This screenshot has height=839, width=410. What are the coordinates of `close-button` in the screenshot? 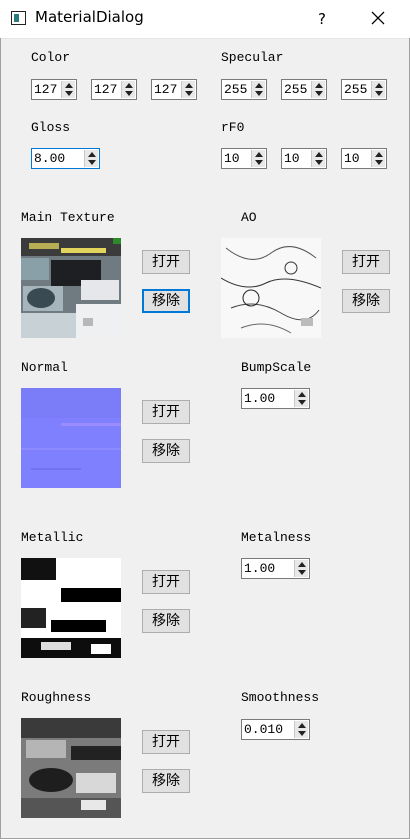 It's located at (378, 19).